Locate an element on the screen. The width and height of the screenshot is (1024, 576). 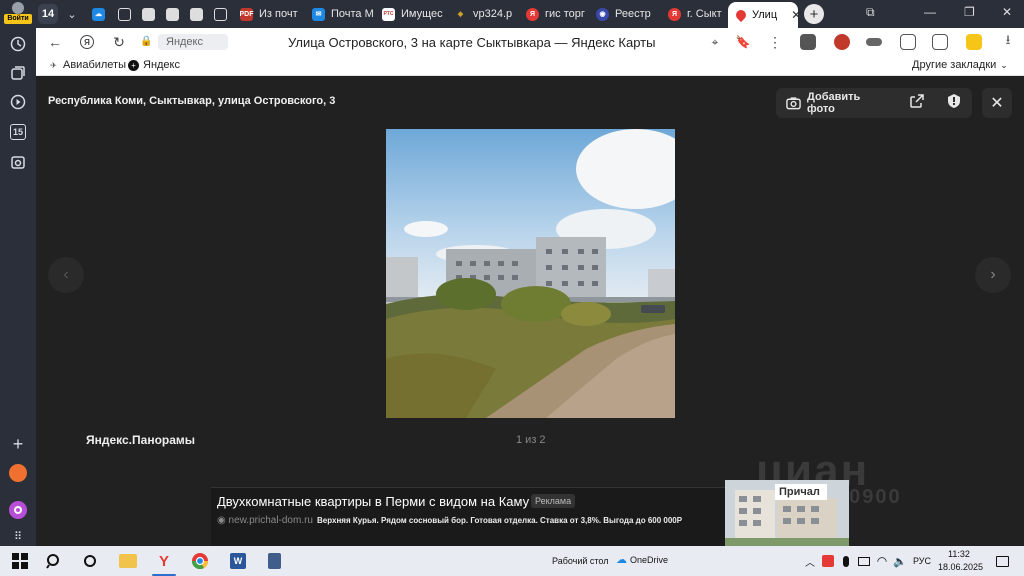
language-indicator: РУС is located at coordinates (922, 561).